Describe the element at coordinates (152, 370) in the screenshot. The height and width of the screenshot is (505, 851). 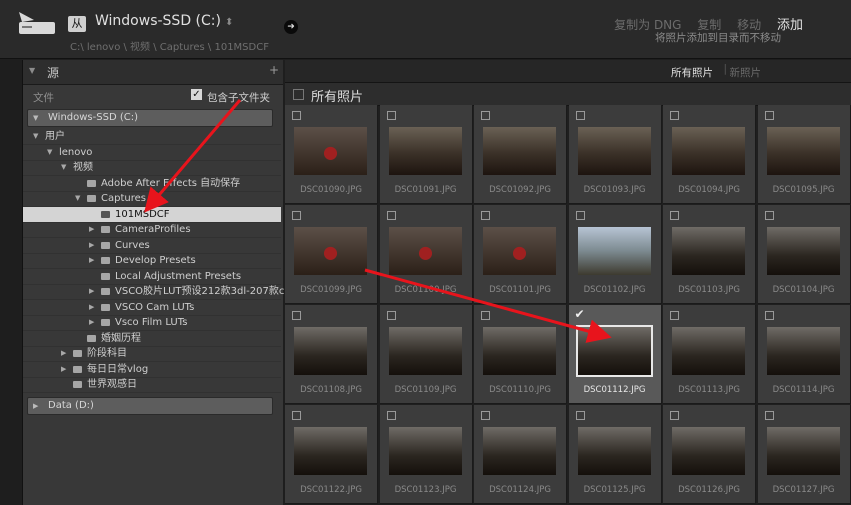
I see `folder-row: ▶ 每日日常vlog` at that location.